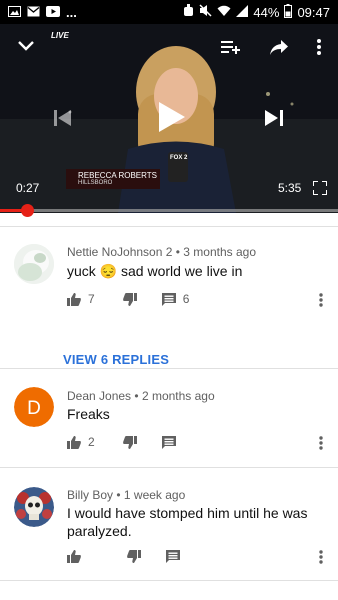  What do you see at coordinates (169, 210) in the screenshot?
I see `seek-bar` at bounding box center [169, 210].